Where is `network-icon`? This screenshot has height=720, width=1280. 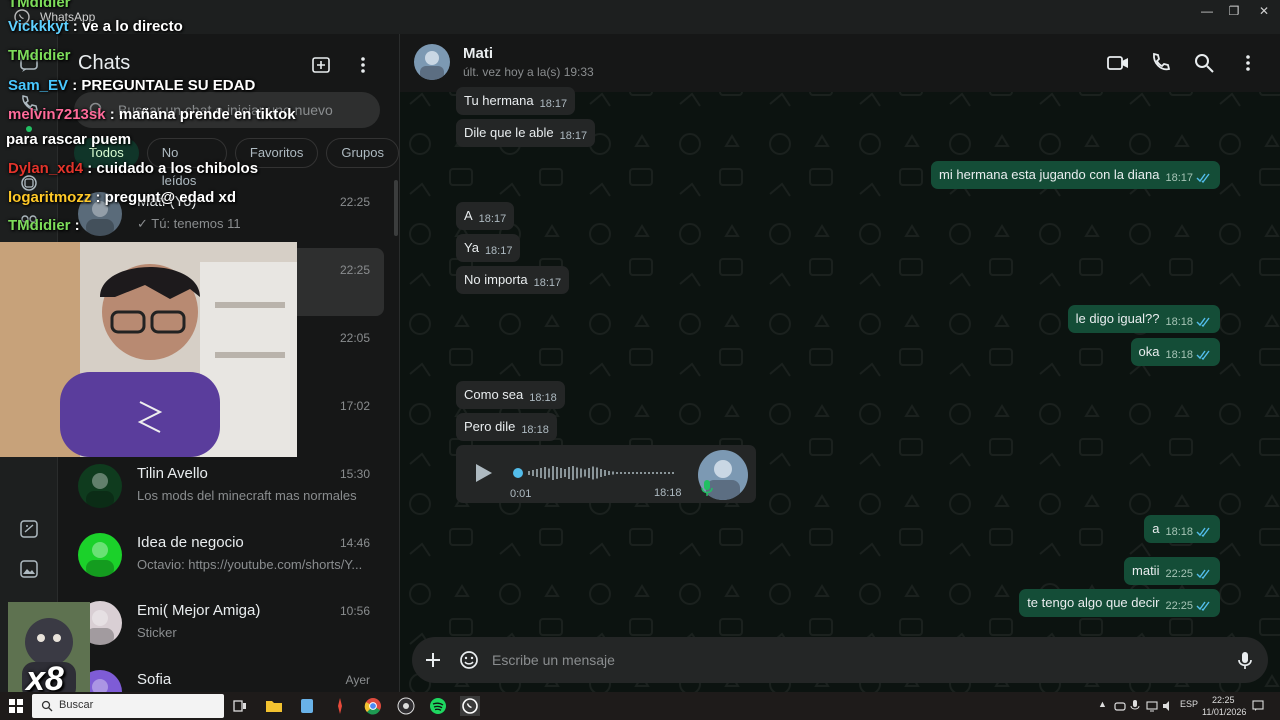
network-icon is located at coordinates (1152, 706).